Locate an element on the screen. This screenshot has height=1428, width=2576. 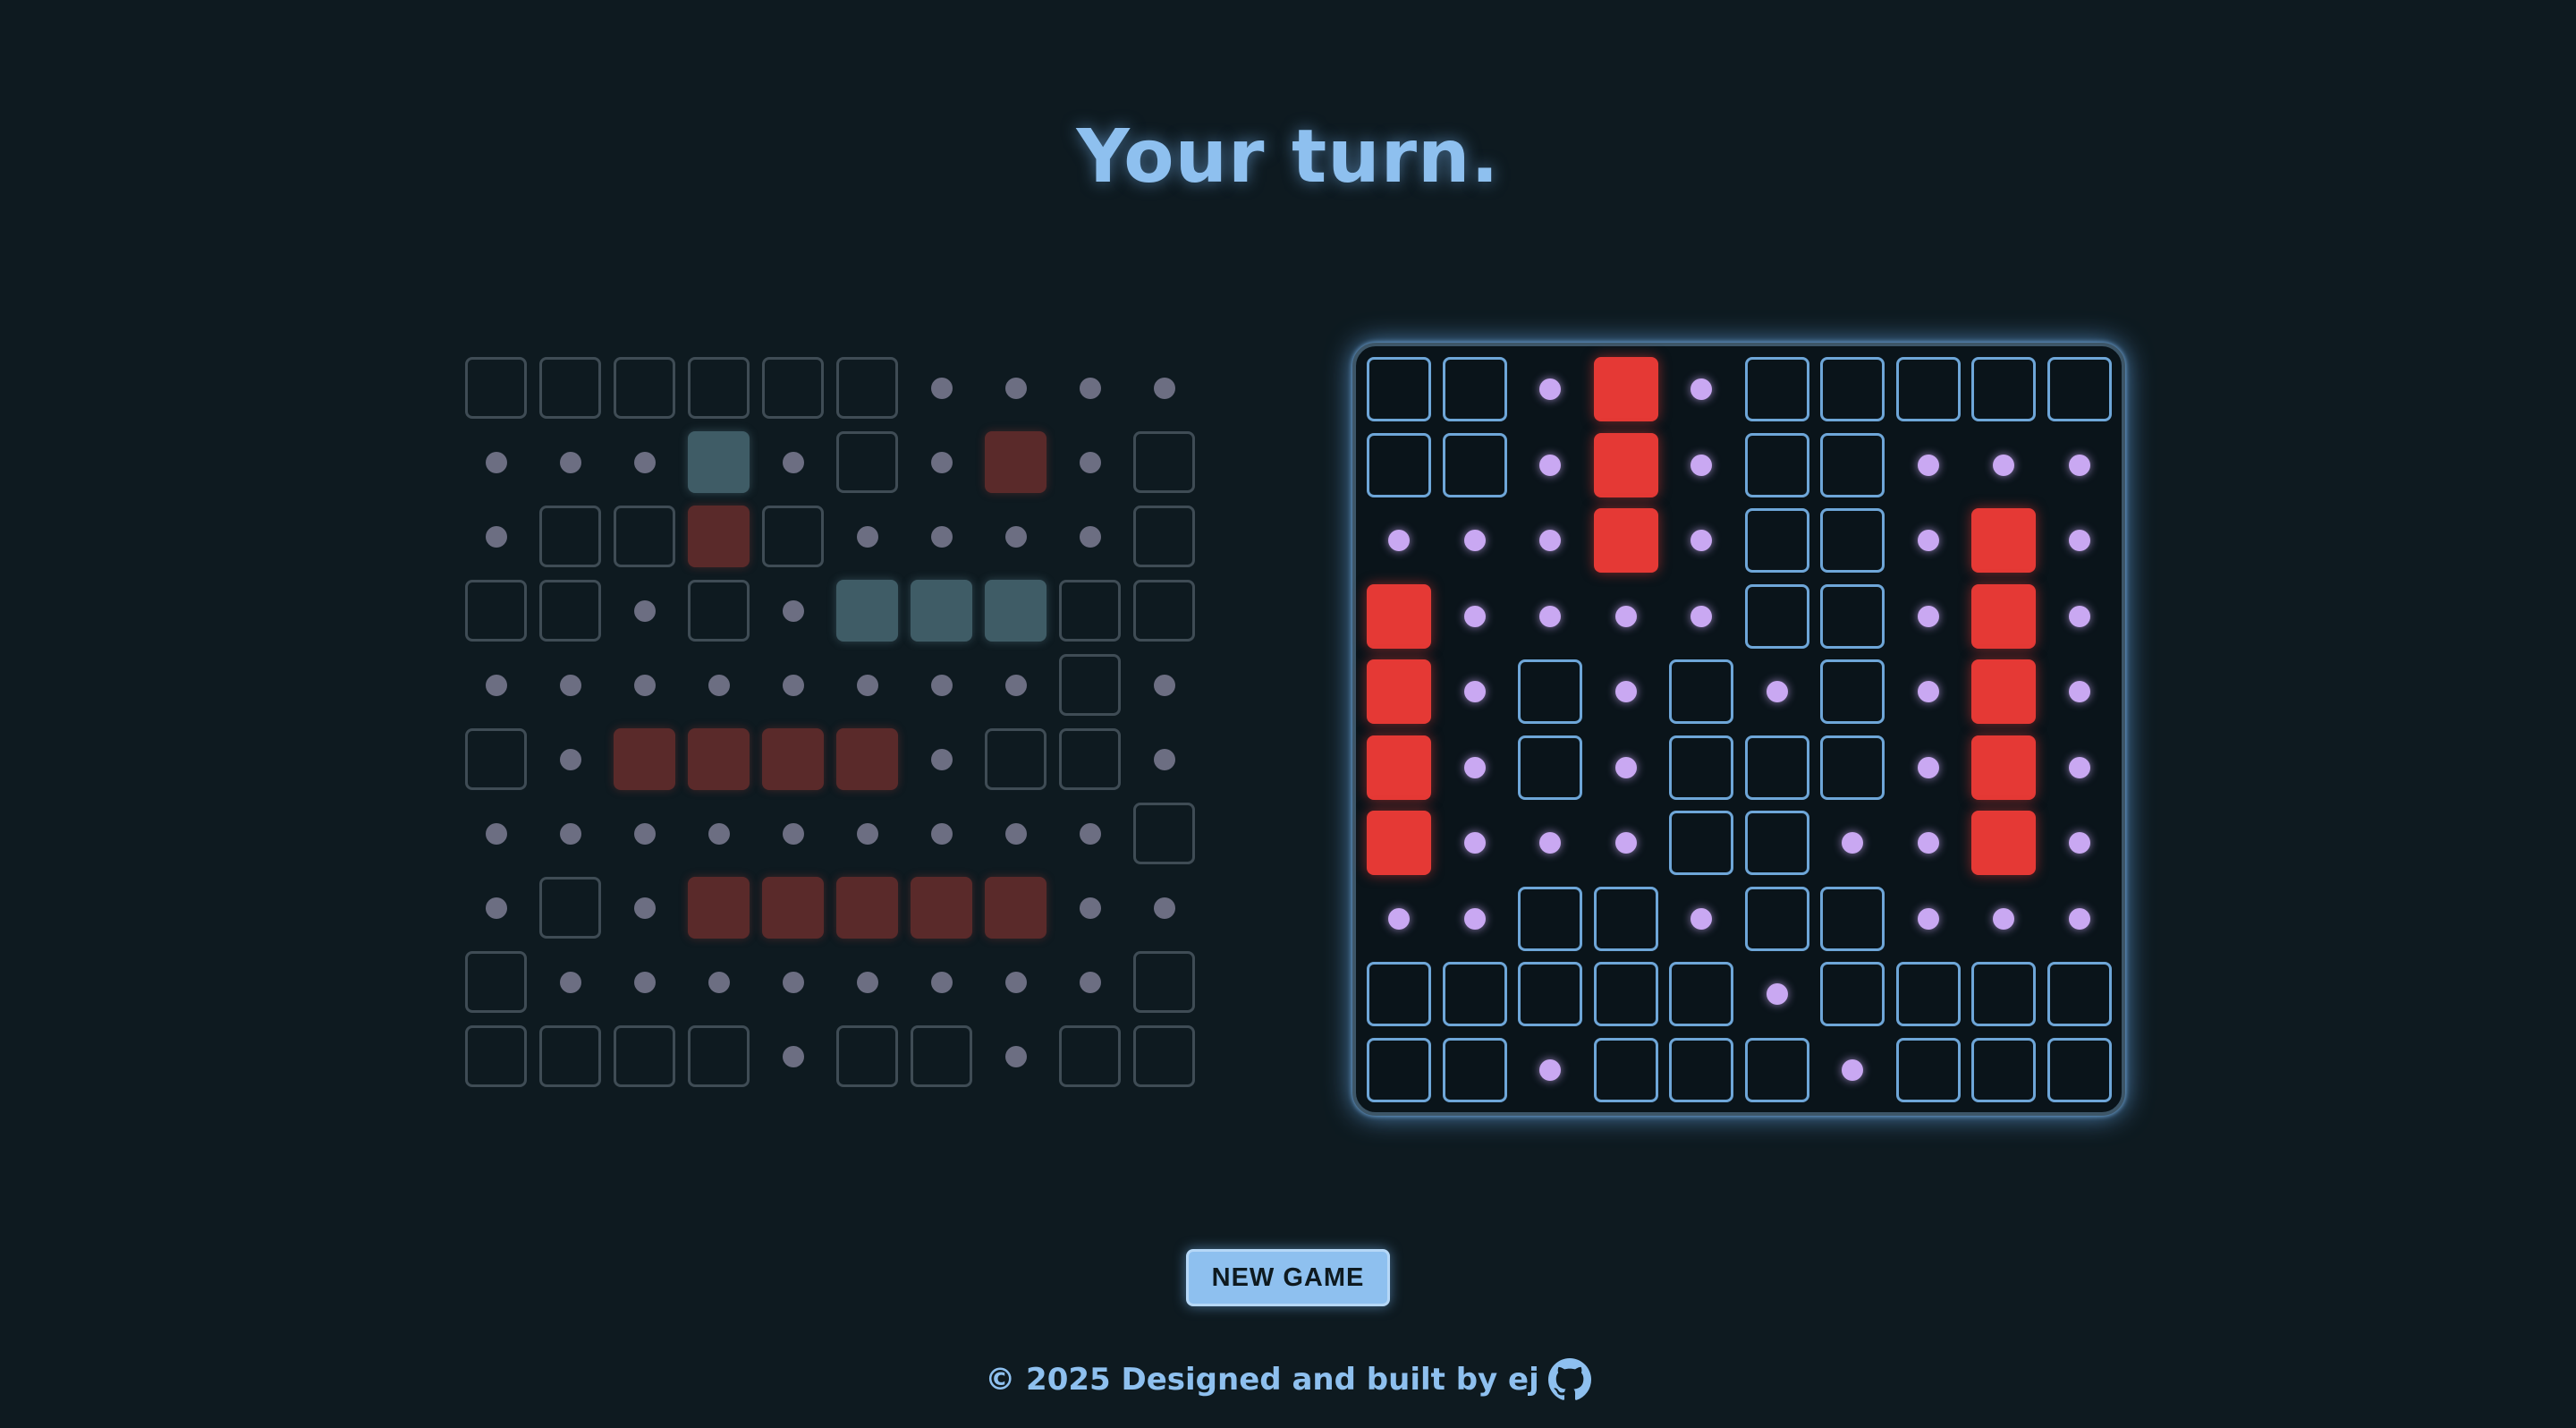
ship-cell is located at coordinates (867, 611).